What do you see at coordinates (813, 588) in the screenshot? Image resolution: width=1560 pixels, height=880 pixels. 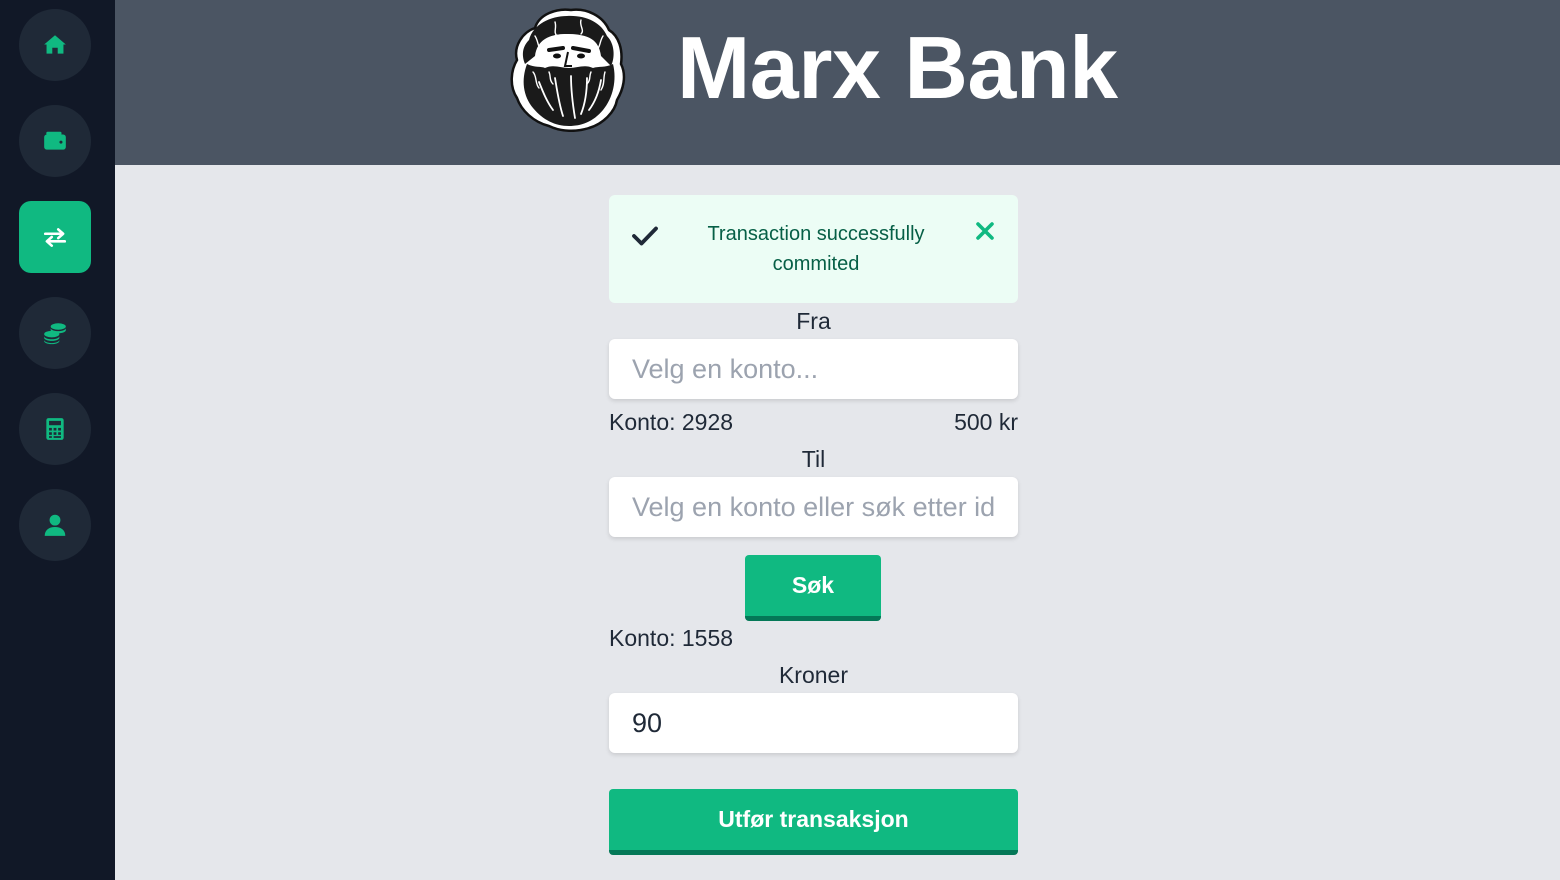 I see `search-button: Søk` at bounding box center [813, 588].